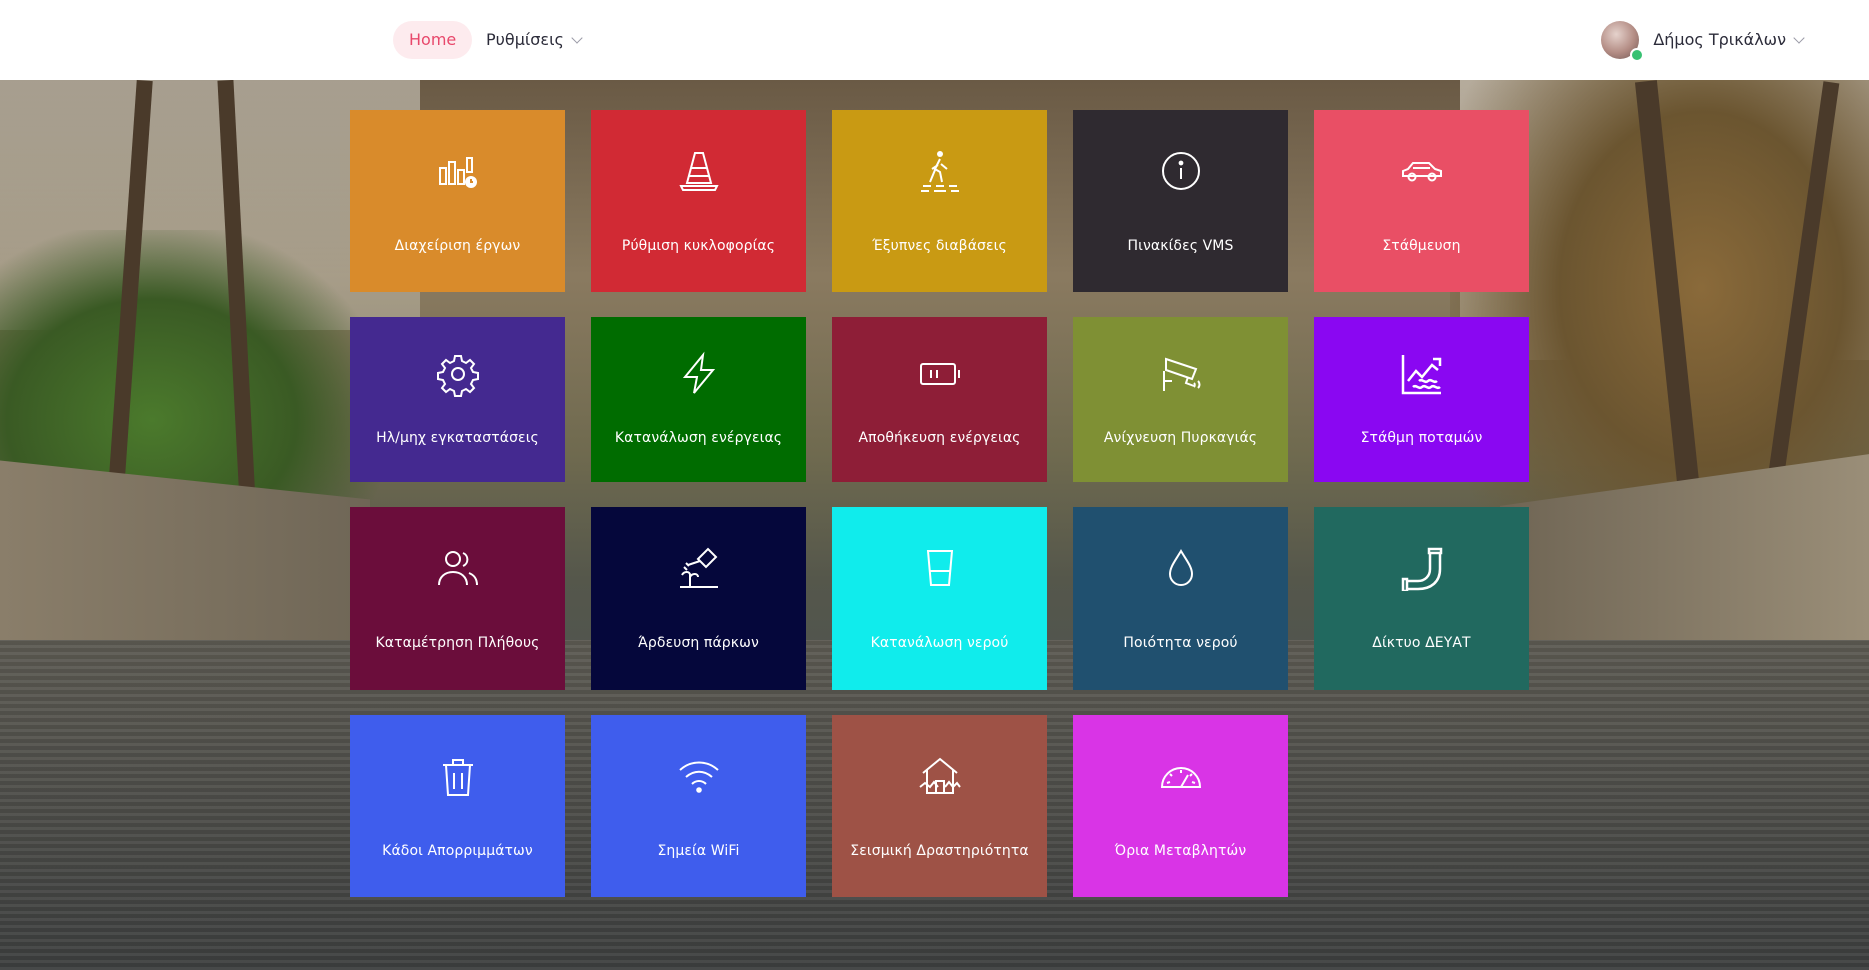  Describe the element at coordinates (940, 776) in the screenshot. I see `earthquake-house-icon` at that location.